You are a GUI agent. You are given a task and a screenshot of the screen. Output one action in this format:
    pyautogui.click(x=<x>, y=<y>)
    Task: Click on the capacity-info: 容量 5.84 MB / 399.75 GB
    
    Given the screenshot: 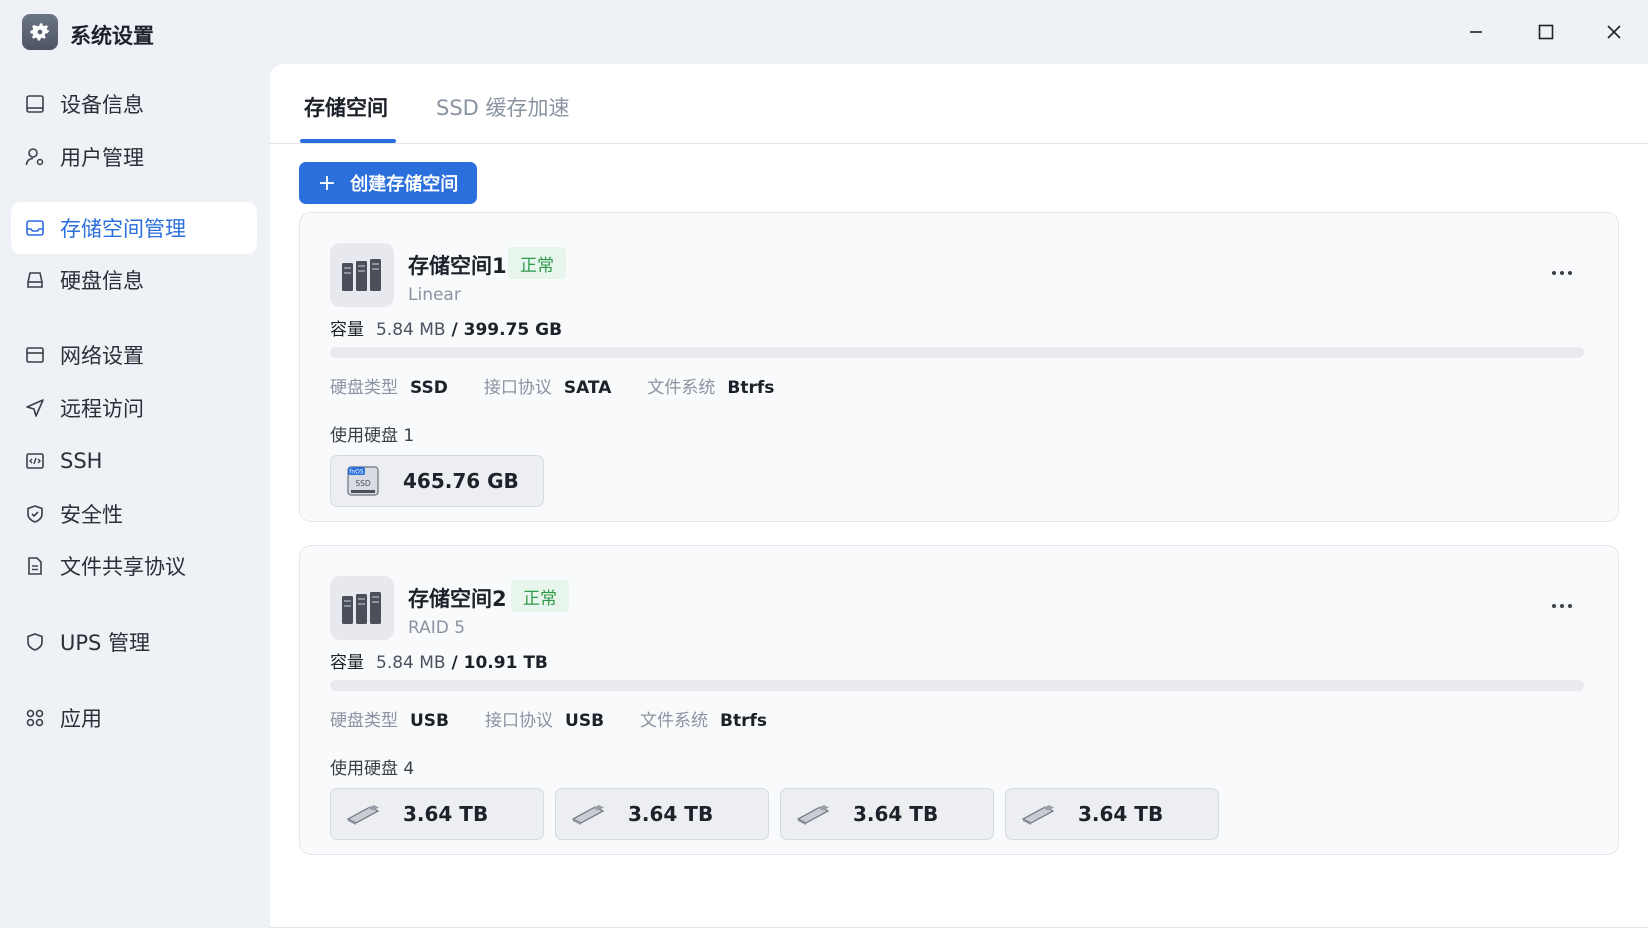 What is the action you would take?
    pyautogui.click(x=446, y=327)
    